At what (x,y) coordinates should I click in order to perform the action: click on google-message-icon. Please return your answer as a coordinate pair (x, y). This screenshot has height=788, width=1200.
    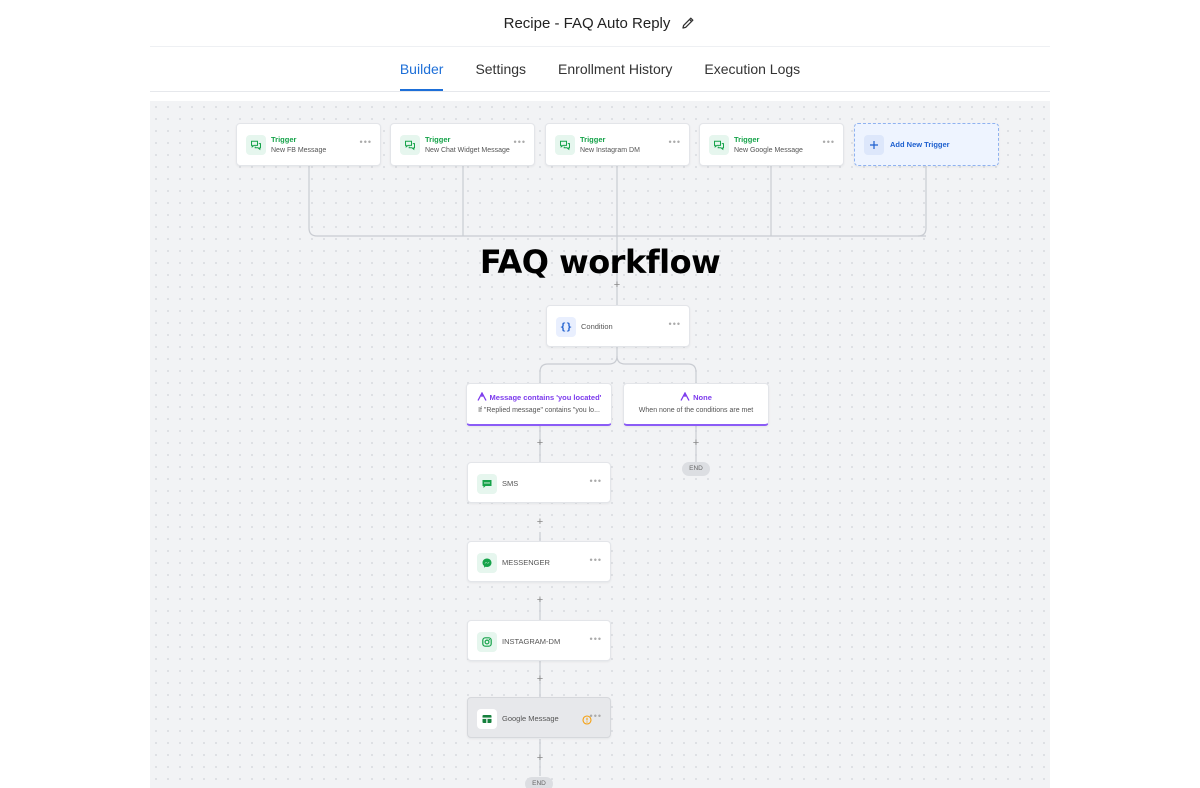
    Looking at the image, I should click on (487, 719).